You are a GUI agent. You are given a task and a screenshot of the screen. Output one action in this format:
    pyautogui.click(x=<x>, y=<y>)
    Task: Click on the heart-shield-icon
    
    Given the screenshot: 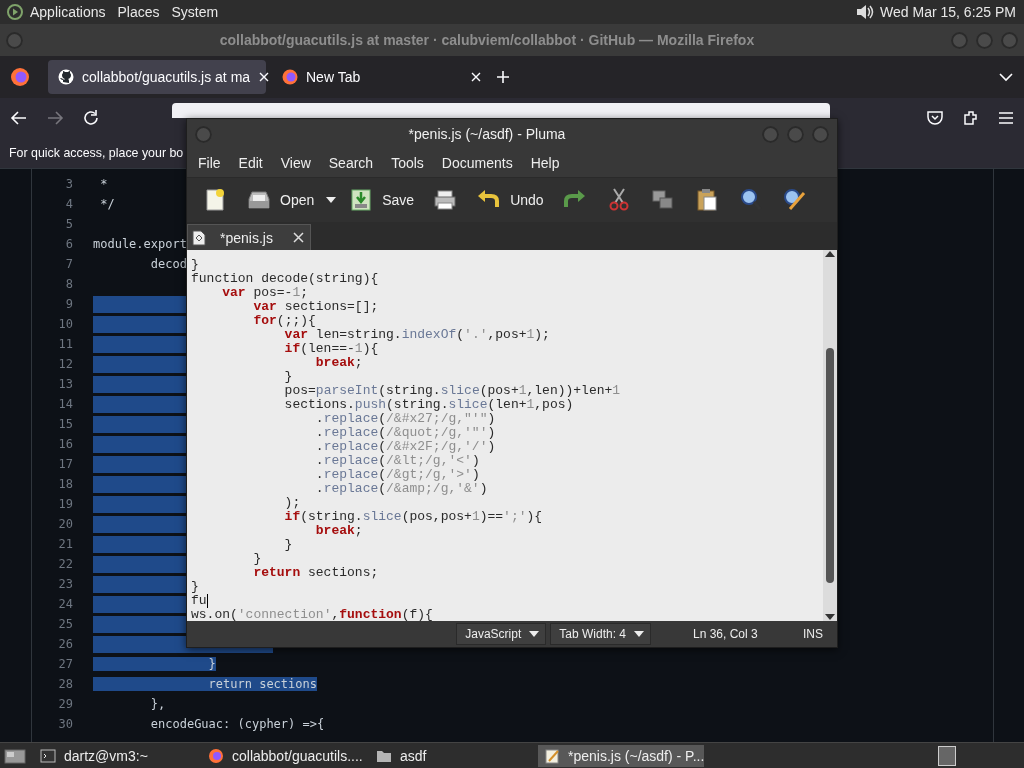 What is the action you would take?
    pyautogui.click(x=935, y=118)
    